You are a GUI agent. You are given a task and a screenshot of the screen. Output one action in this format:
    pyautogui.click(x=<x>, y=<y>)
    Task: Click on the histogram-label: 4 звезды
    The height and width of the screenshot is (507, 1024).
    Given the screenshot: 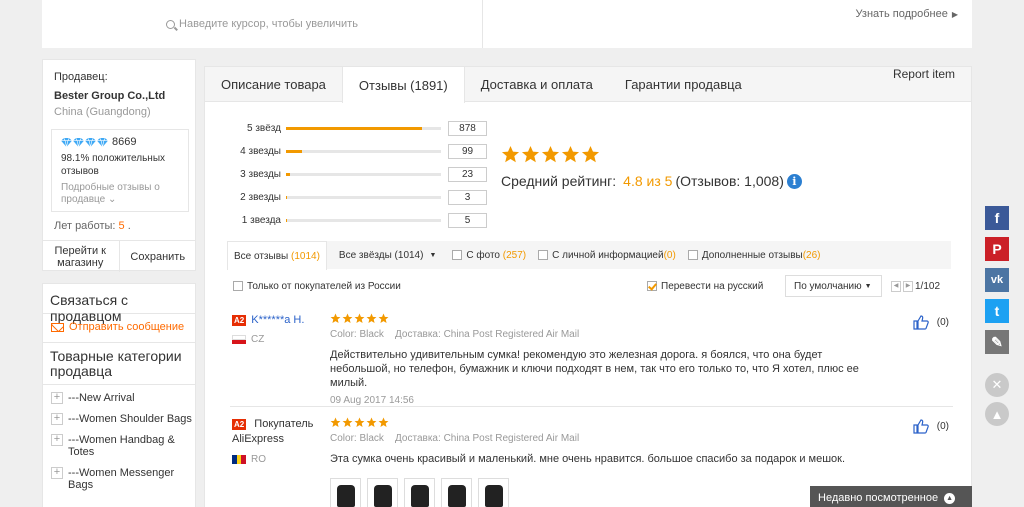 What is the action you would take?
    pyautogui.click(x=260, y=151)
    